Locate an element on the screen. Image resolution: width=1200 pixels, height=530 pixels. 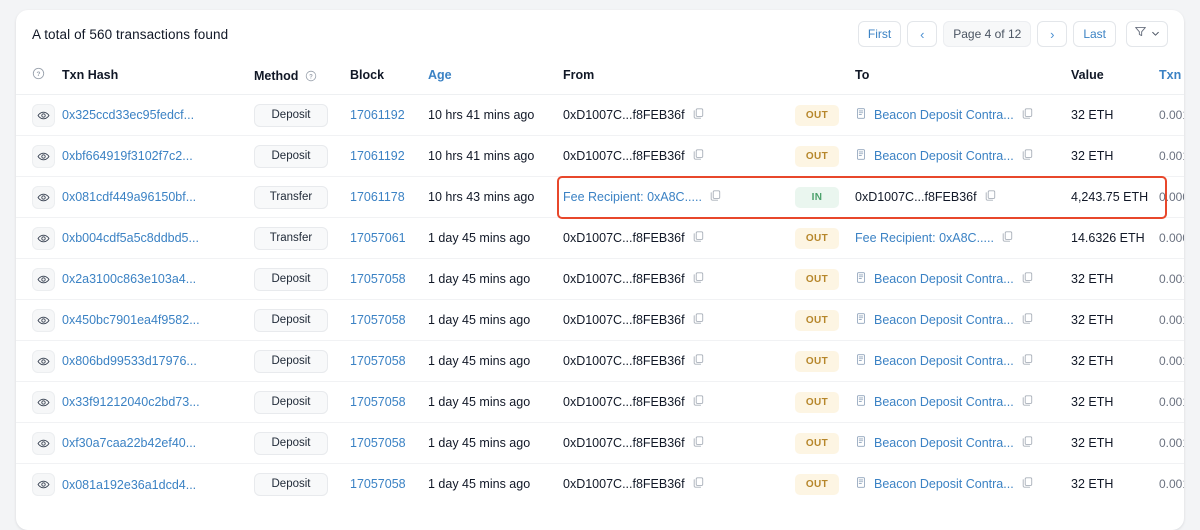
method-help-icon: ? is located at coordinates (311, 77).